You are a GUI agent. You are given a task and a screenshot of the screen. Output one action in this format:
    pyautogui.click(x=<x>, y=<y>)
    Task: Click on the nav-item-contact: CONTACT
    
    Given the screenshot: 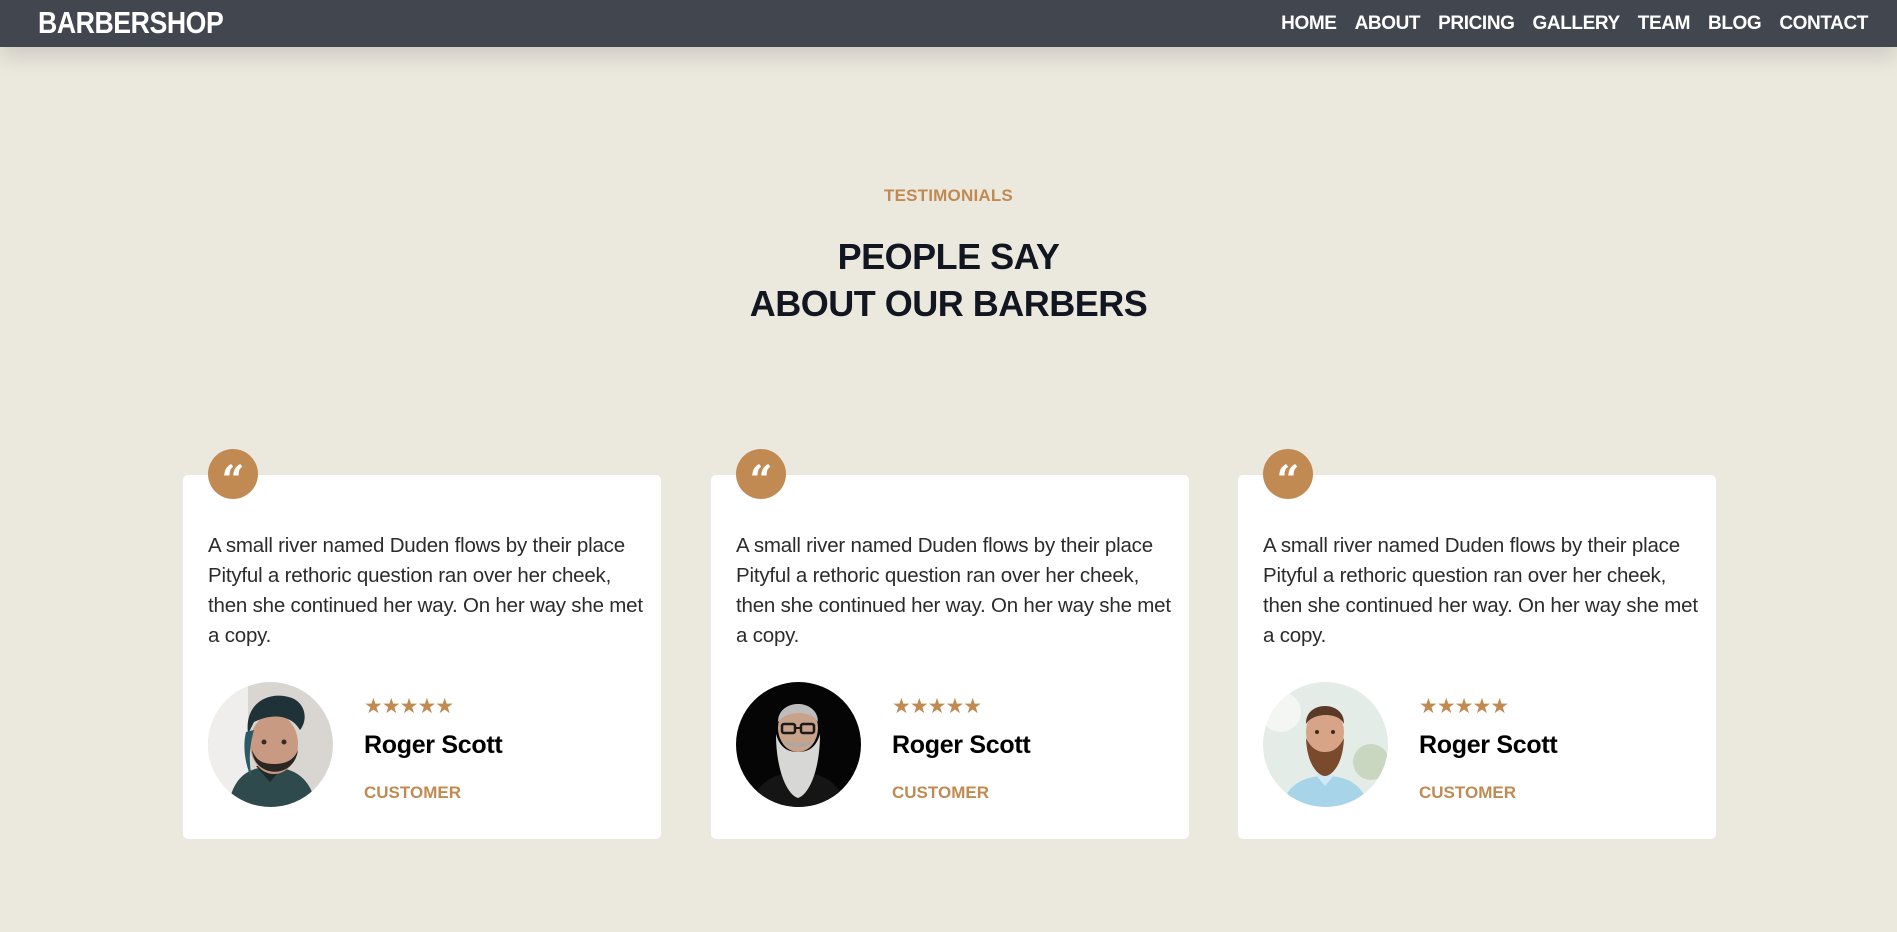 What is the action you would take?
    pyautogui.click(x=1823, y=24)
    